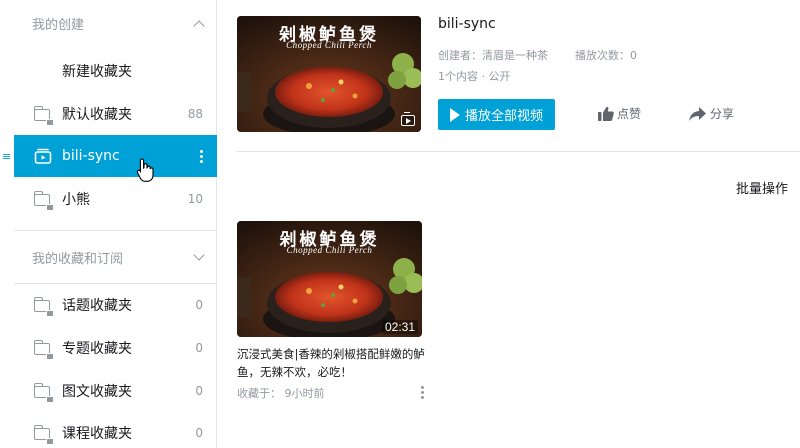 This screenshot has height=448, width=800. What do you see at coordinates (329, 74) in the screenshot?
I see `folder-cover: 剁椒鲈鱼煲 Chopped Chili Perch` at bounding box center [329, 74].